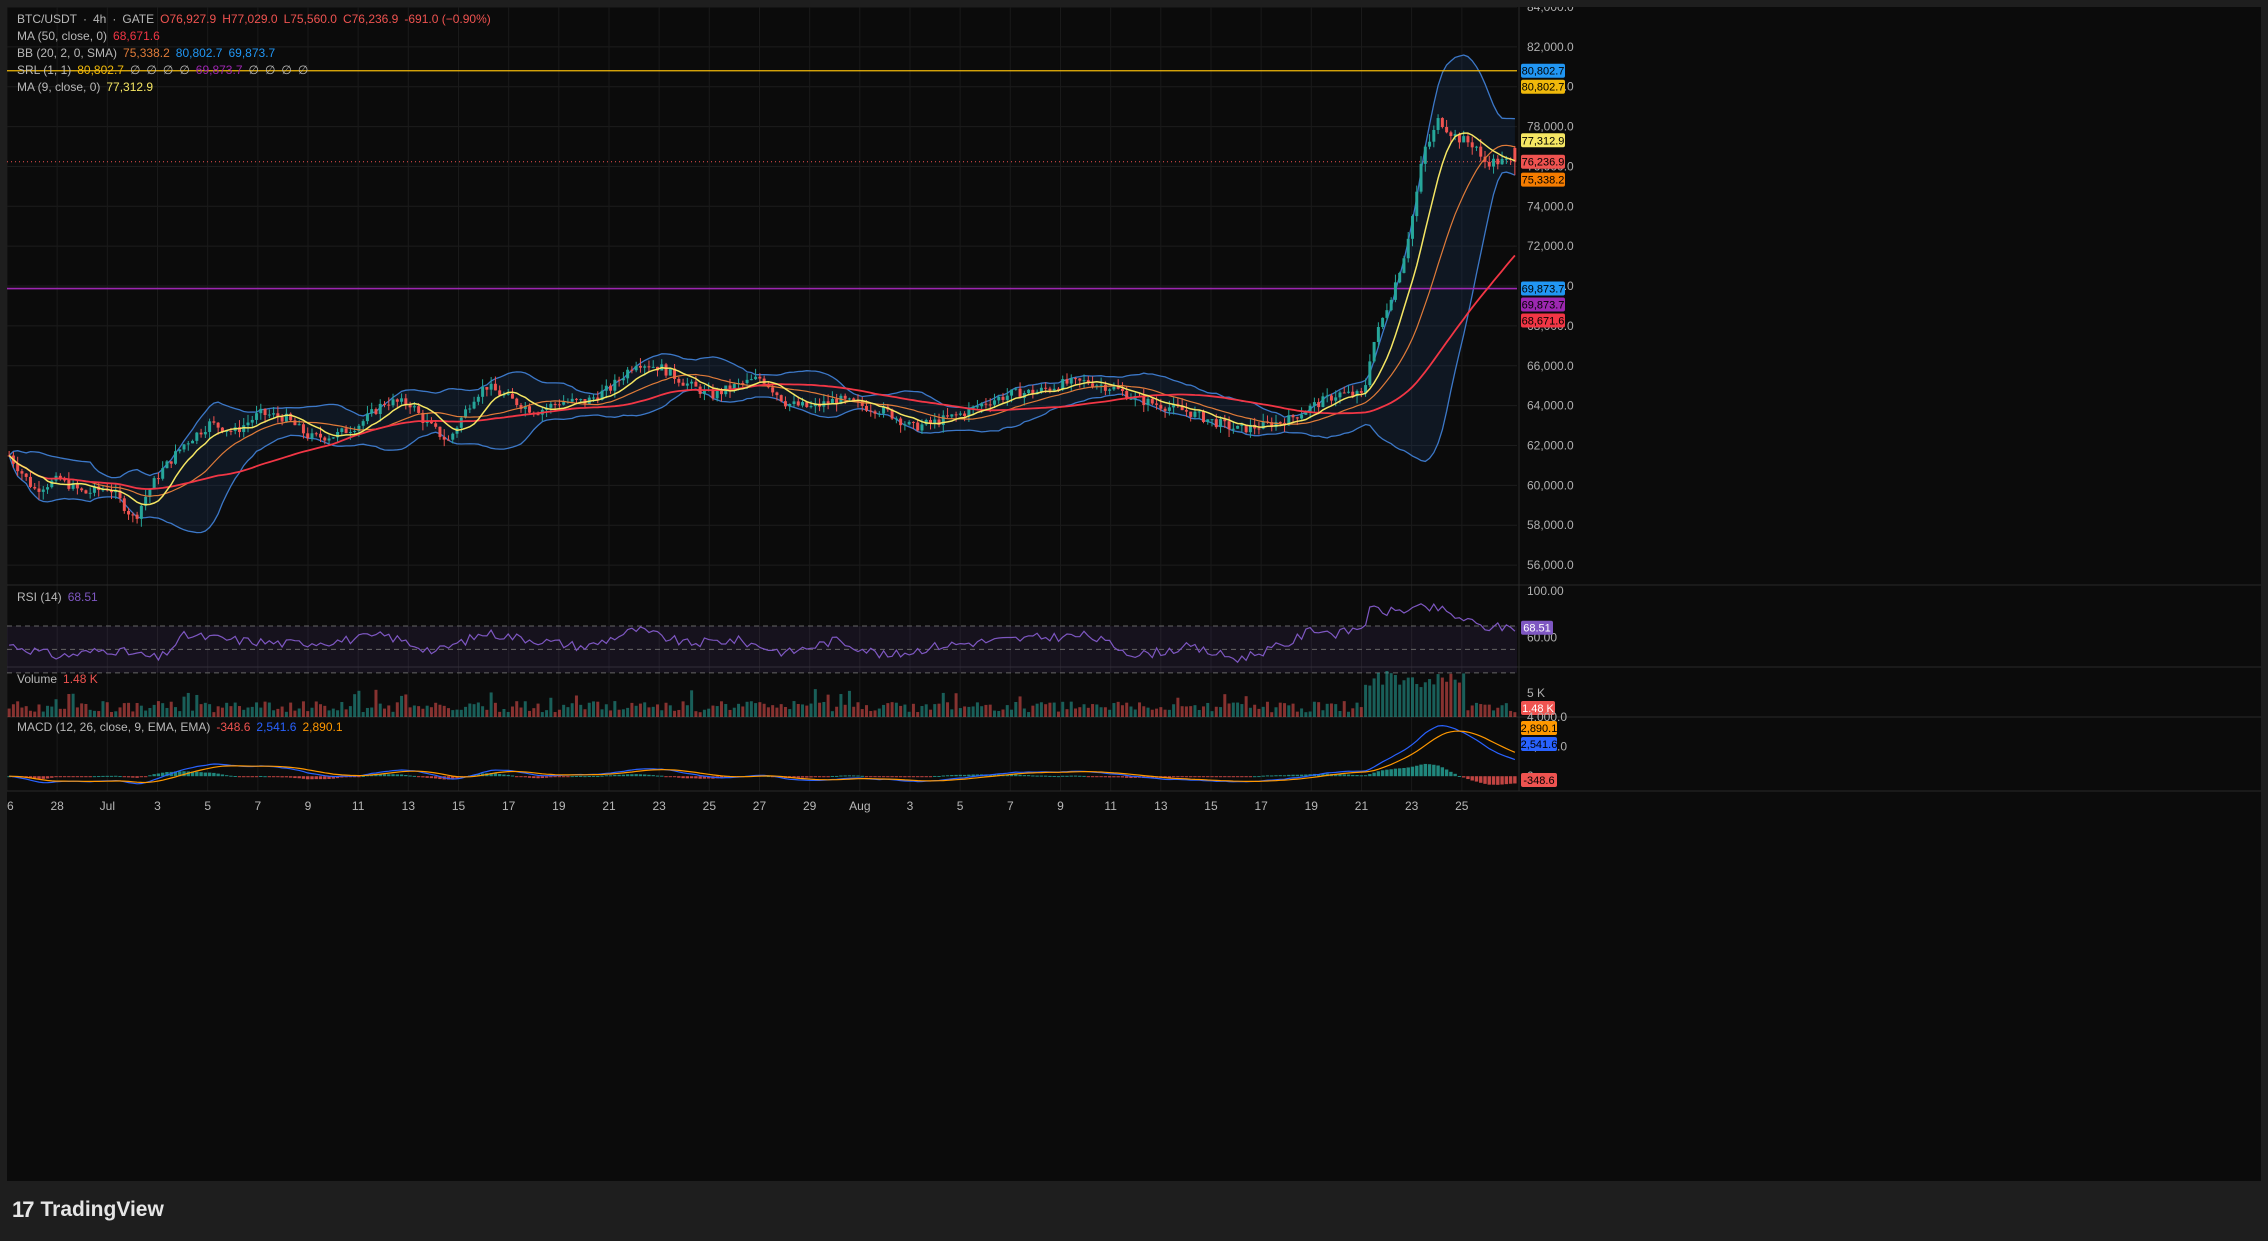  I want to click on price-label: 75,338.2, so click(1543, 181).